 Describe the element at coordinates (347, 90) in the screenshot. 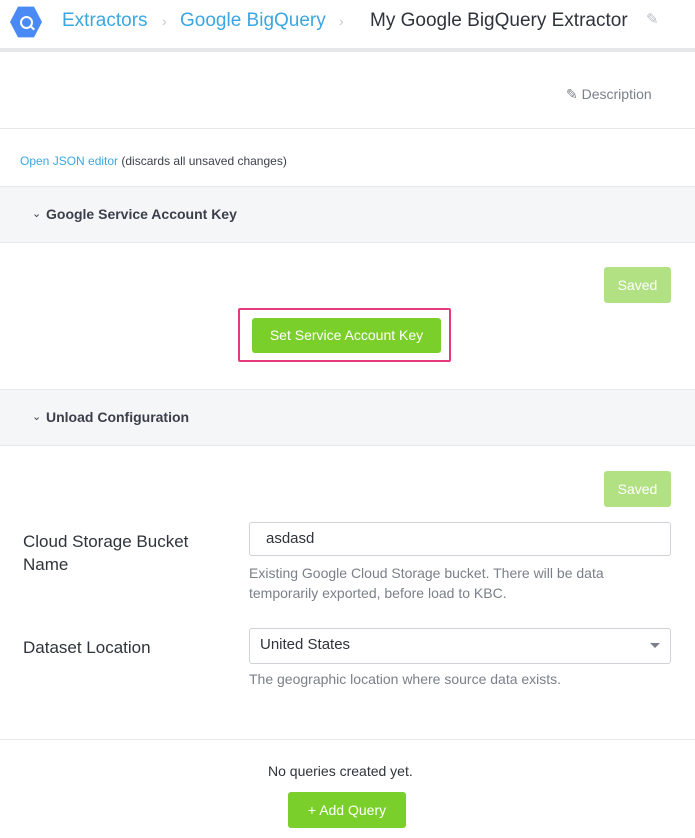

I see `description-row: ✎ Description` at that location.